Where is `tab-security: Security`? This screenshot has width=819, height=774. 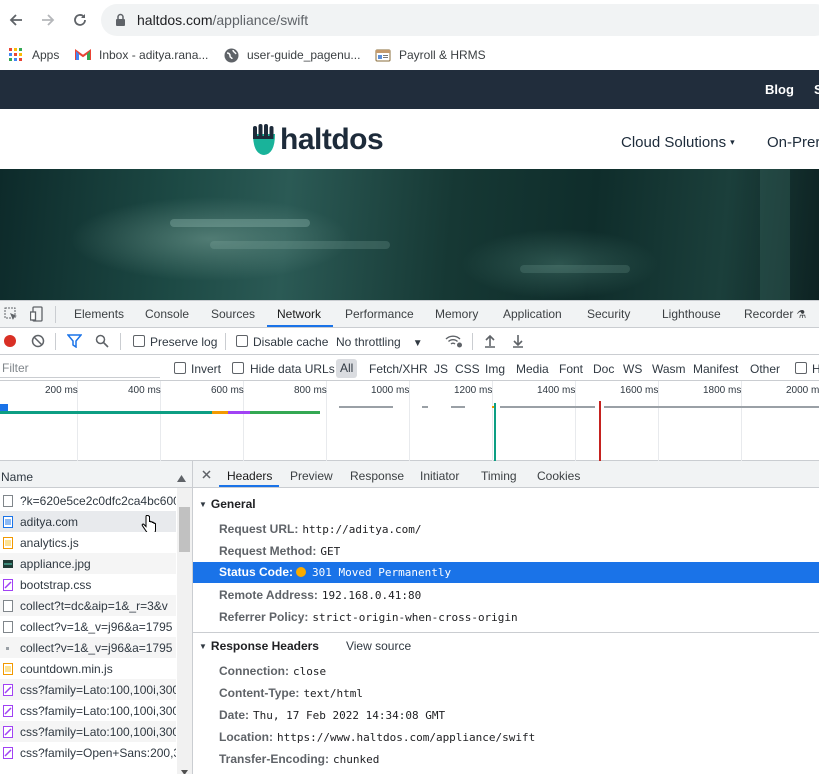
tab-security: Security is located at coordinates (608, 314).